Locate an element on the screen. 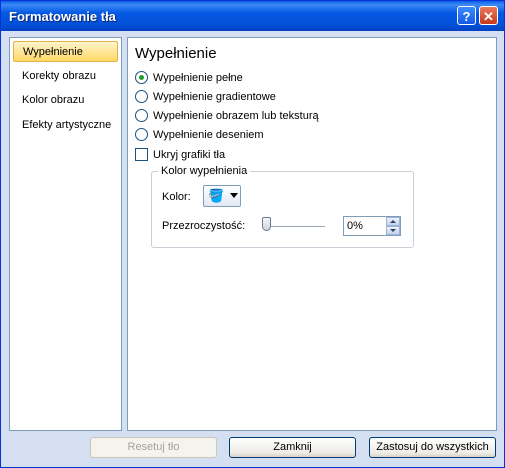  option-gradient-fill: Wypełnienie gradientowe is located at coordinates (205, 97).